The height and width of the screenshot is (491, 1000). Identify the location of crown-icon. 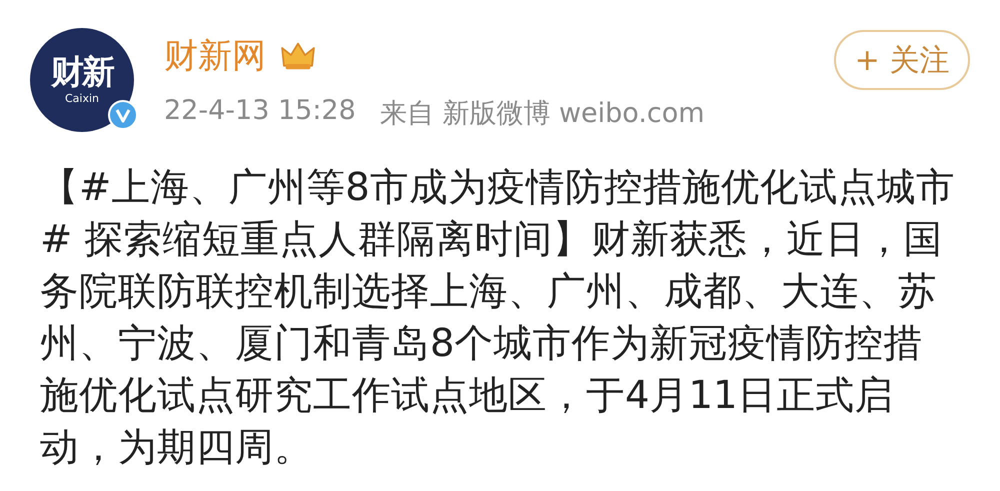
(298, 56).